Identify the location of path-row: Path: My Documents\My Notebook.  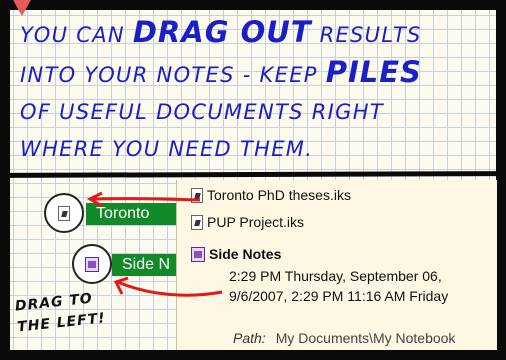
(344, 338).